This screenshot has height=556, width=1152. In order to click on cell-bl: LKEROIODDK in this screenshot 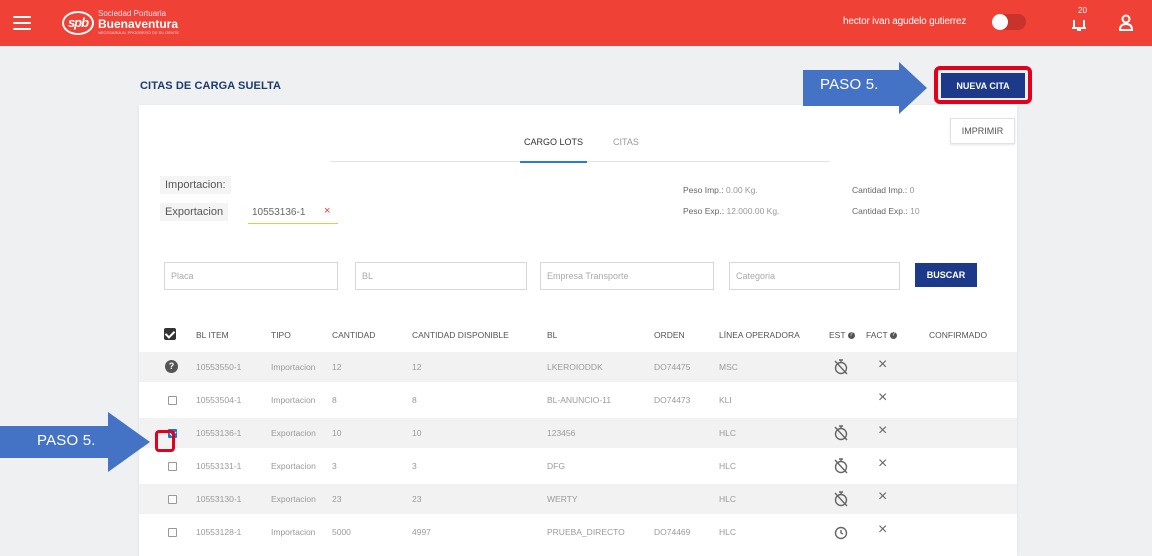, I will do `click(575, 367)`.